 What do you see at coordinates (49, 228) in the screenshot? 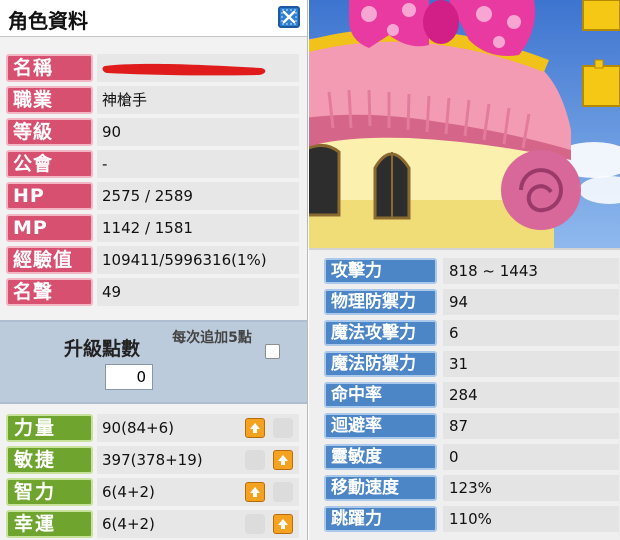
I see `label-mp: MP` at bounding box center [49, 228].